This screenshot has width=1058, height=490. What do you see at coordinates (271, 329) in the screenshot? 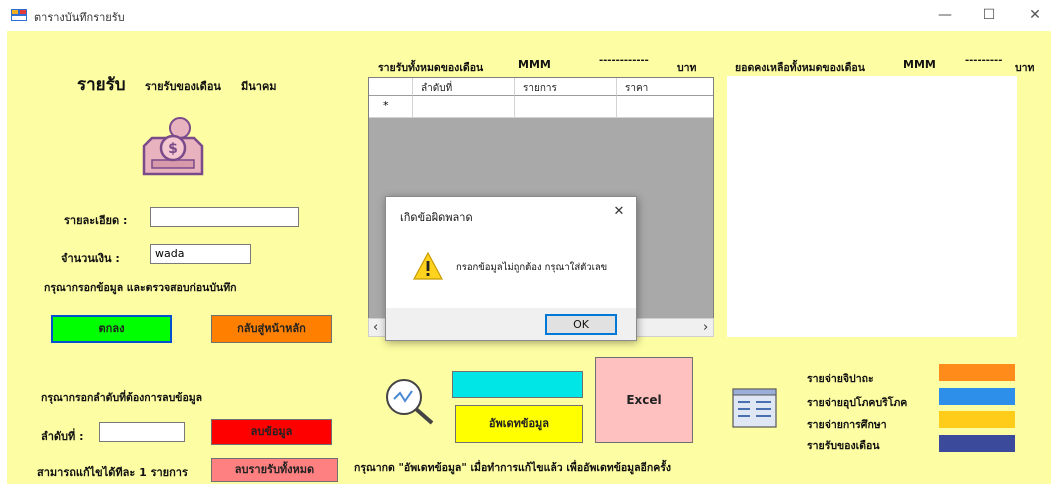
I see `back-home-button: กลับสู่หน้าหลัก` at bounding box center [271, 329].